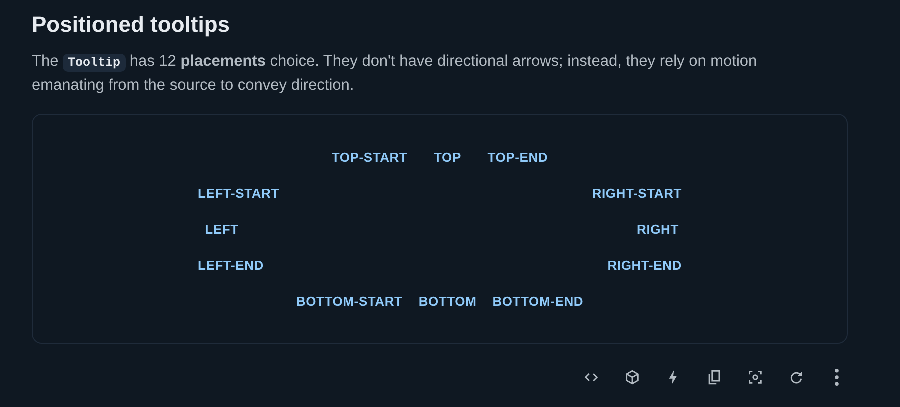  I want to click on placement-button: BOTTOM-START, so click(349, 301).